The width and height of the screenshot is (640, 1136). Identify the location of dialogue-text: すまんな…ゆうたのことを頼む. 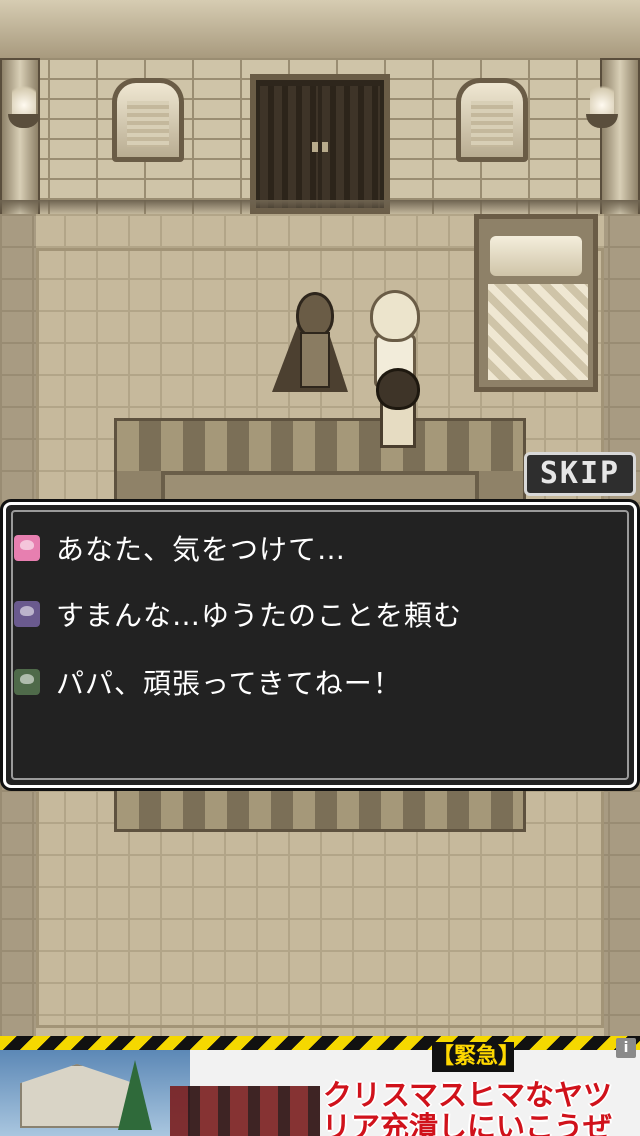
(259, 615).